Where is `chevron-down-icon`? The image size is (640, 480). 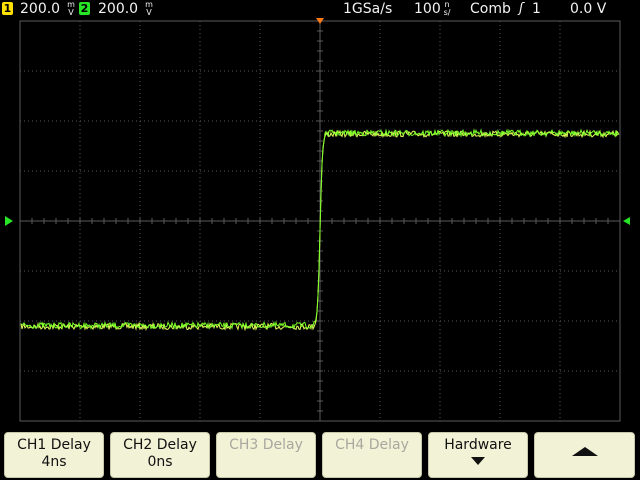 chevron-down-icon is located at coordinates (478, 461).